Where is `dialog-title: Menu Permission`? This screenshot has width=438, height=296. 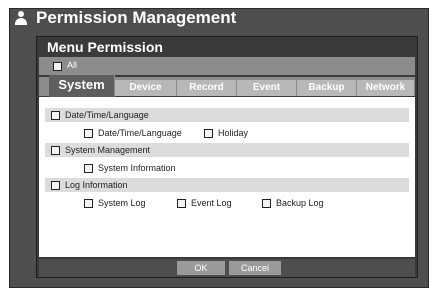
dialog-title: Menu Permission is located at coordinates (105, 47).